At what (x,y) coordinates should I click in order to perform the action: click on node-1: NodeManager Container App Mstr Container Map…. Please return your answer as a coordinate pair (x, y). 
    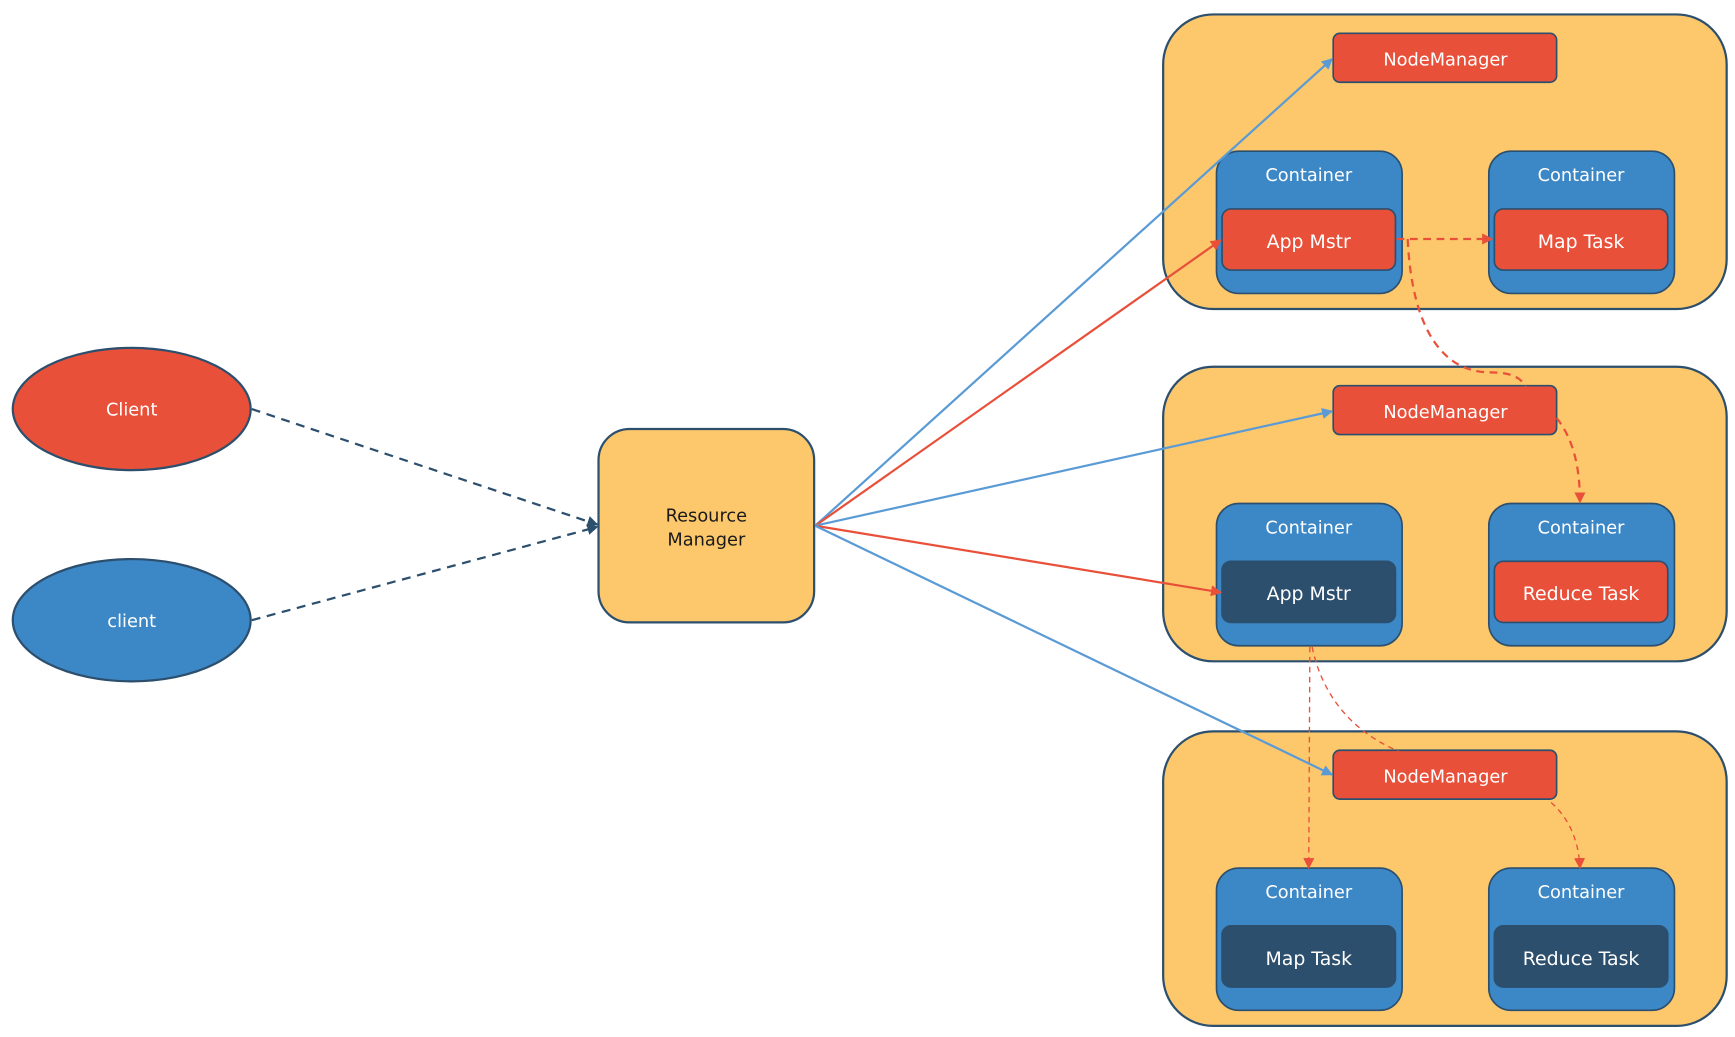
    Looking at the image, I should click on (1445, 162).